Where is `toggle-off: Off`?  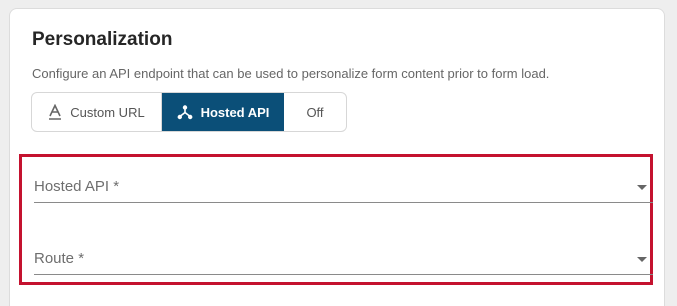 toggle-off: Off is located at coordinates (315, 112).